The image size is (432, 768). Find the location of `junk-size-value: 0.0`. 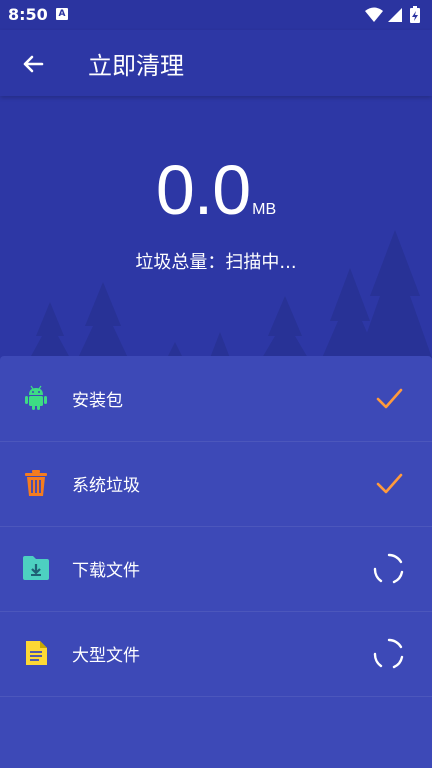

junk-size-value: 0.0 is located at coordinates (203, 190).